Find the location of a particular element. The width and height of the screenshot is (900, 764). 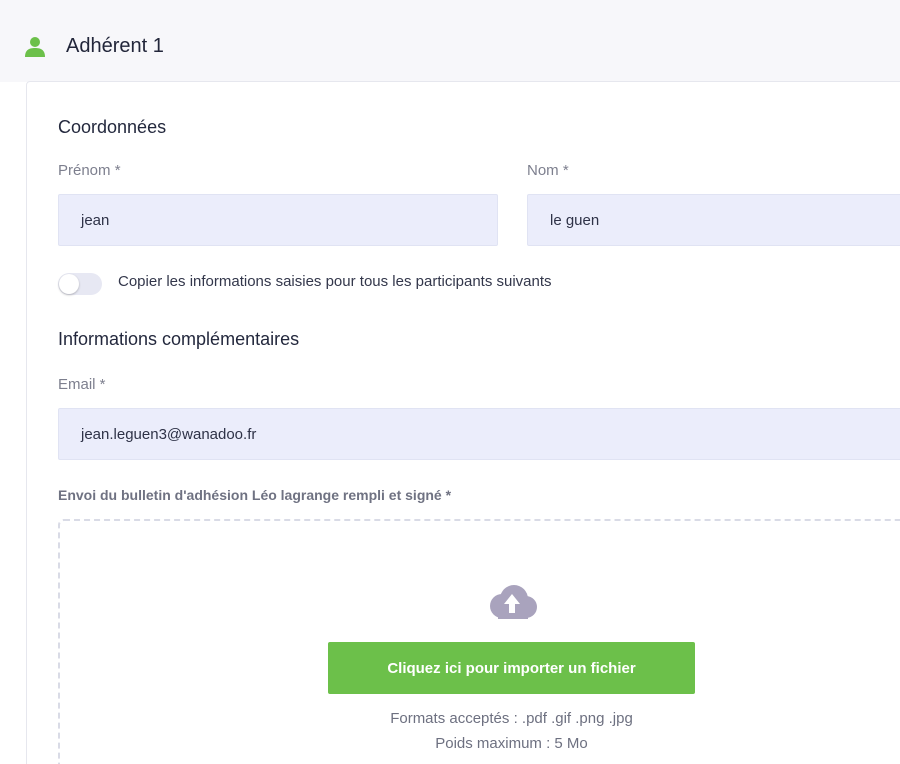

import-file-button: Cliquez ici pour importer un fichier is located at coordinates (511, 668).